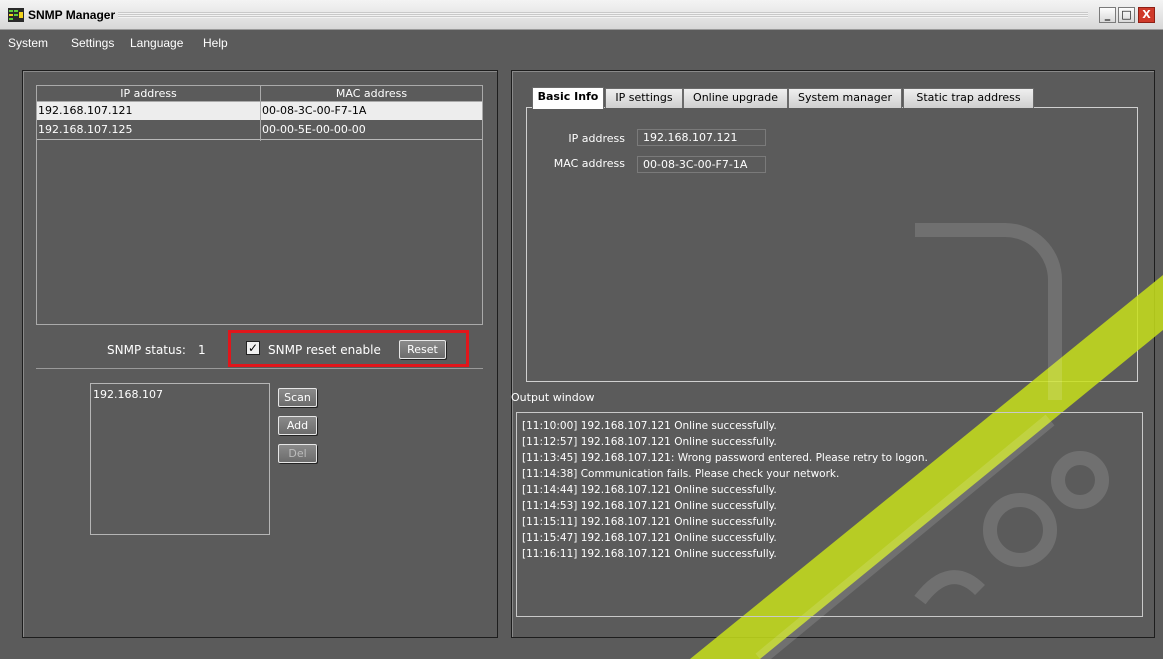  Describe the element at coordinates (297, 453) in the screenshot. I see `del-button: Del` at that location.